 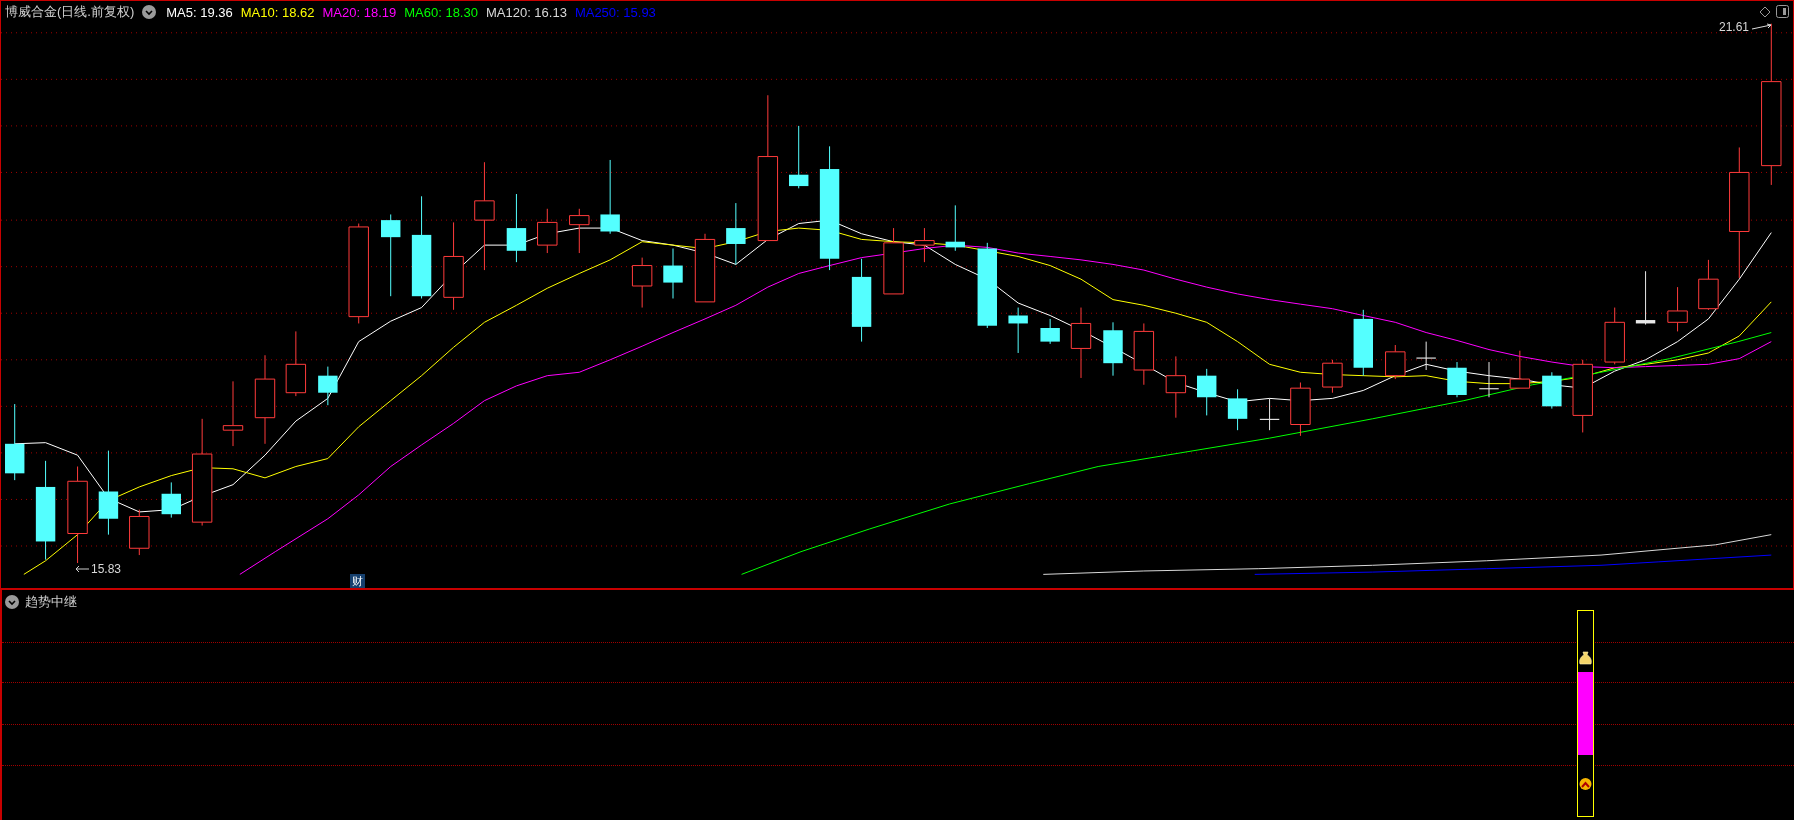 I want to click on low-price-label: 15.83, so click(x=106, y=569).